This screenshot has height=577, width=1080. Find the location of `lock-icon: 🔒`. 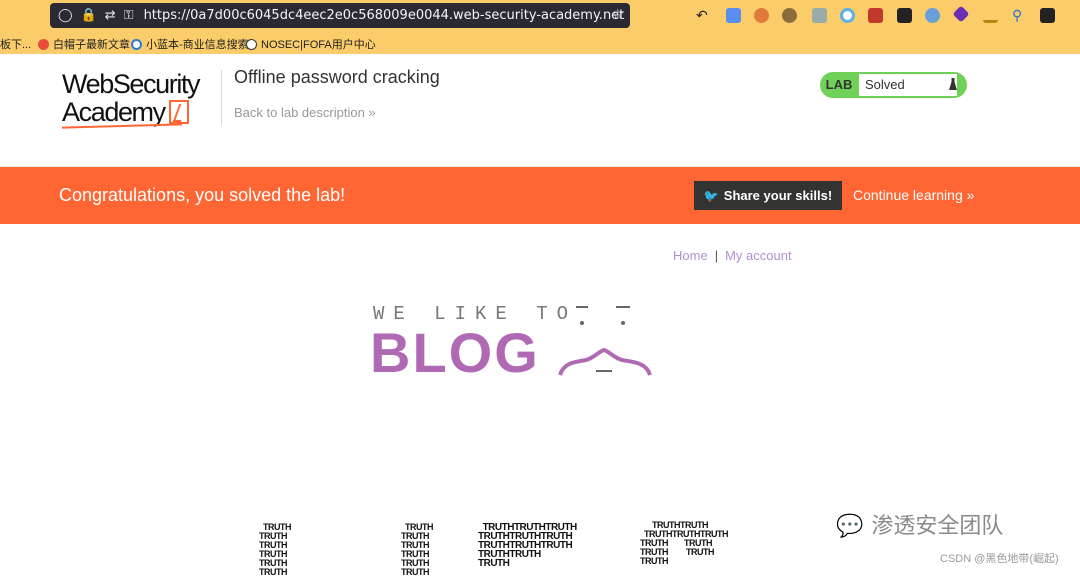

lock-icon: 🔒 is located at coordinates (89, 15).